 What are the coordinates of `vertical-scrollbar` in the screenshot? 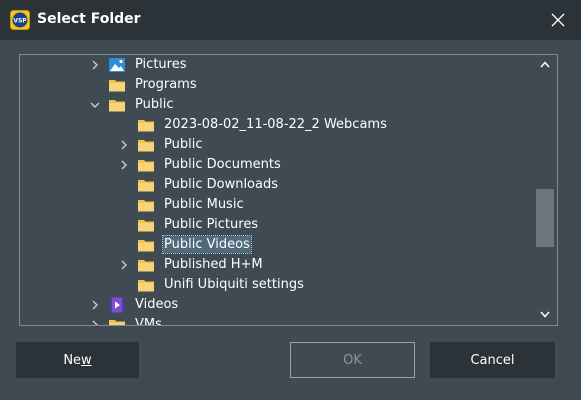 It's located at (545, 190).